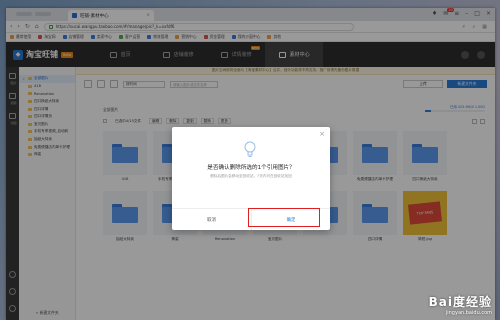 The height and width of the screenshot is (320, 500). Describe the element at coordinates (322, 134) in the screenshot. I see `close-icon: ×` at that location.